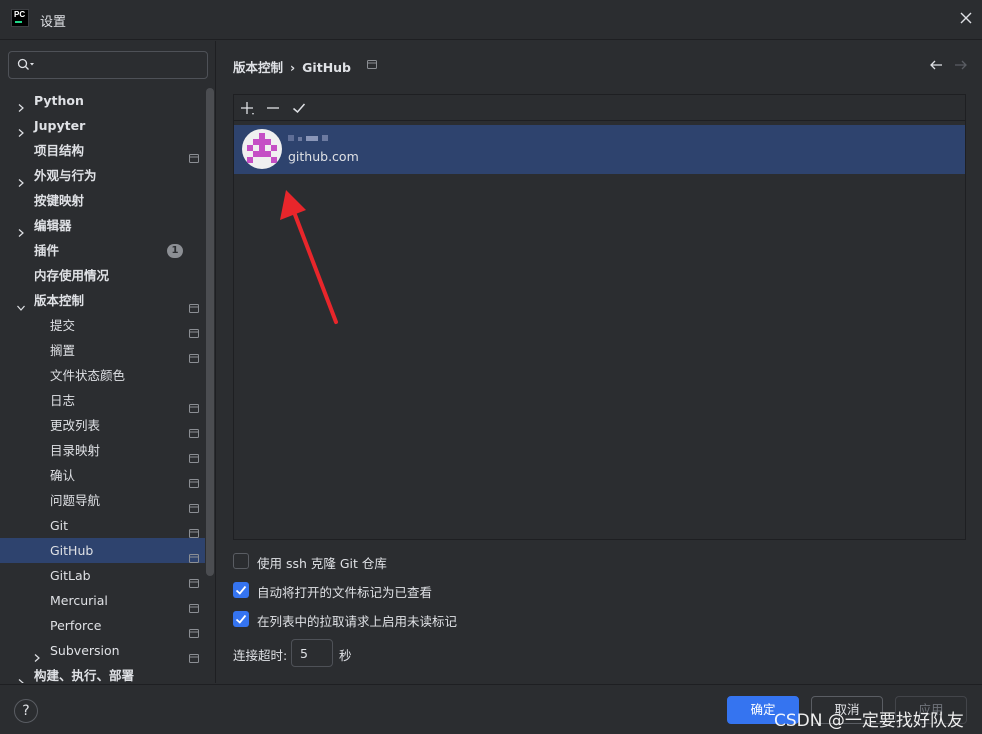  What do you see at coordinates (85, 650) in the screenshot?
I see `sidebar-item-label: Subversion` at bounding box center [85, 650].